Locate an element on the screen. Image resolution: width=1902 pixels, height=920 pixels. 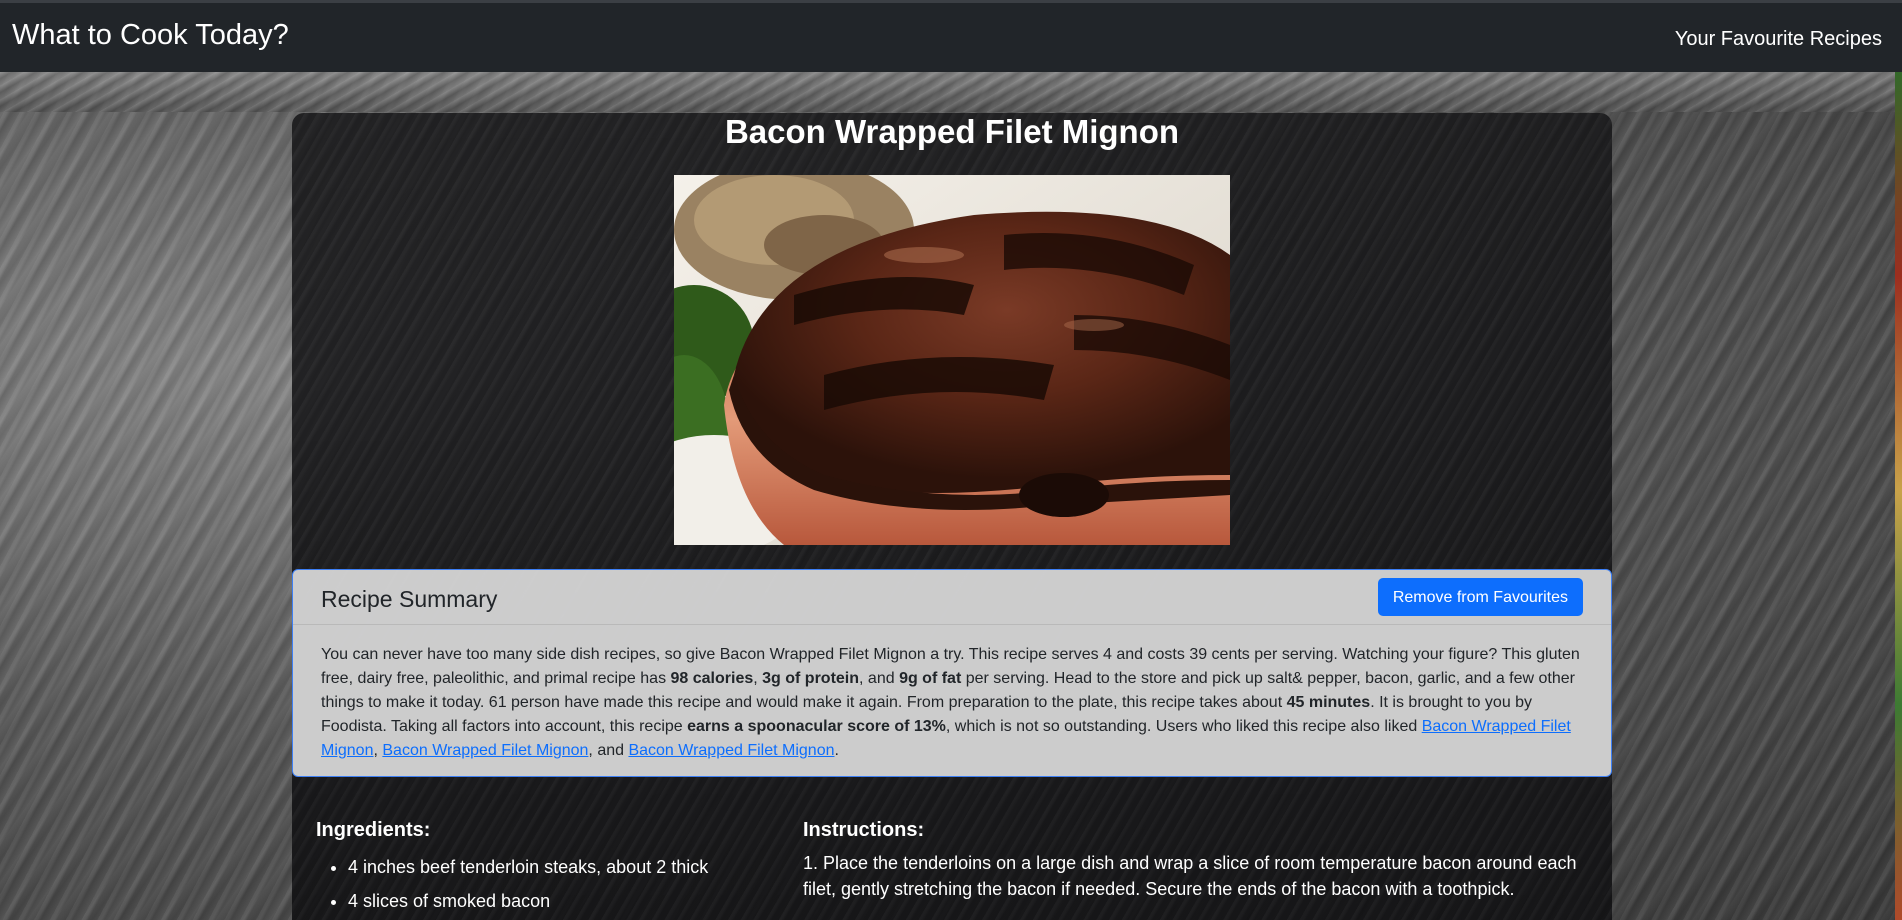
recipe-image is located at coordinates (952, 360).